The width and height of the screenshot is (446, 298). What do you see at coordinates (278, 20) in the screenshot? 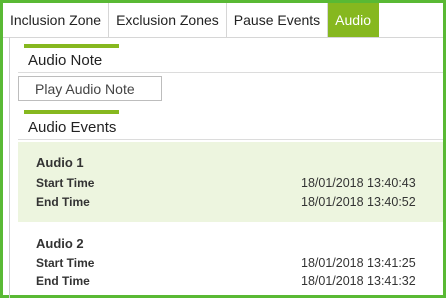
I see `tab-pause-events: Pause Events` at bounding box center [278, 20].